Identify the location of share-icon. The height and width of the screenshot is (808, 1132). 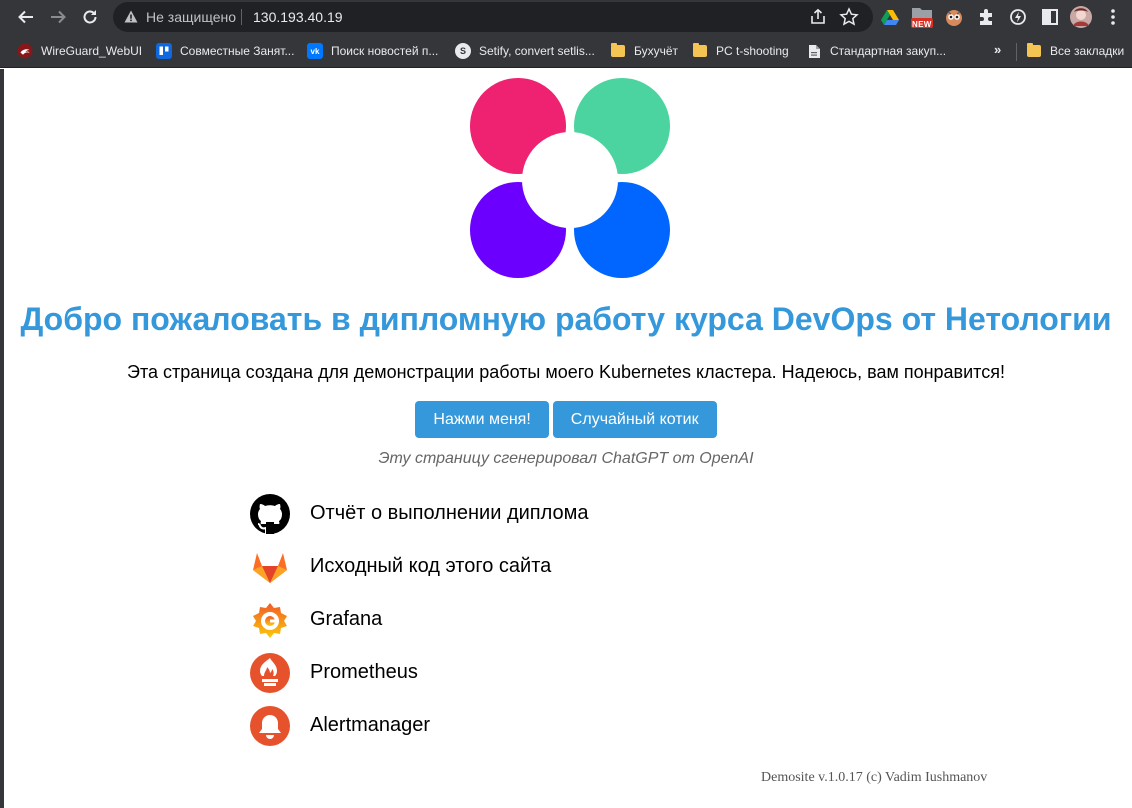
(818, 17).